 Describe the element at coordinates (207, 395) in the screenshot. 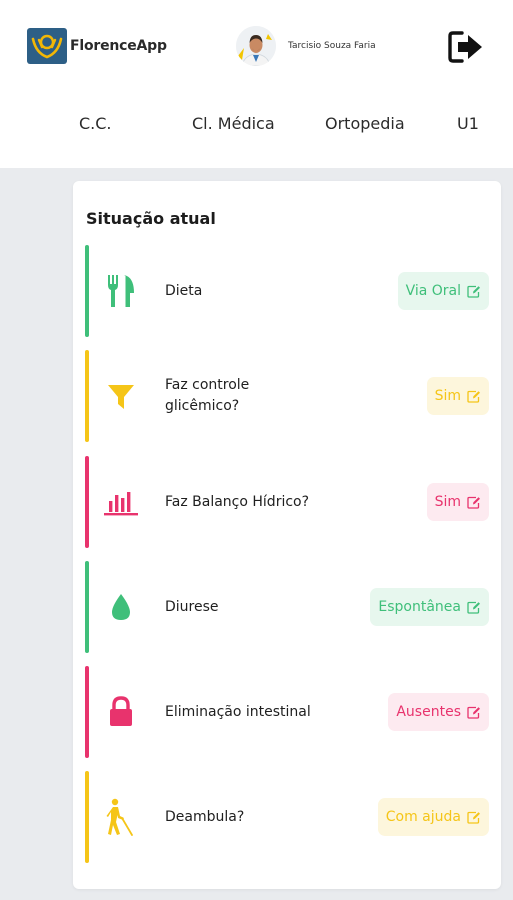

I see `row-label: Faz controle glicêmico?` at that location.